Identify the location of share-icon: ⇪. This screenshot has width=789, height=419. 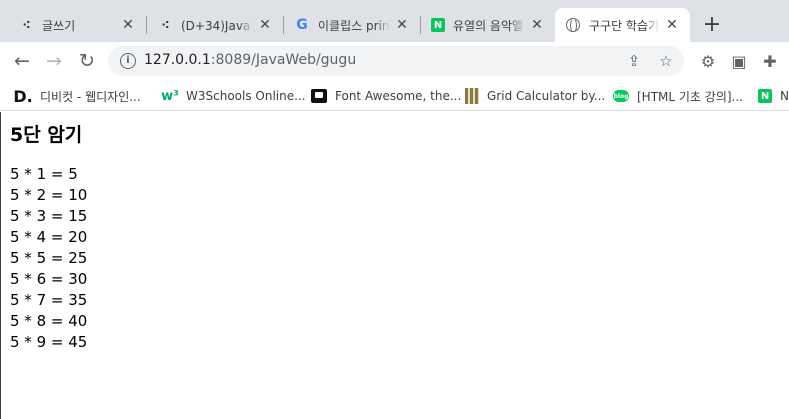
(634, 61).